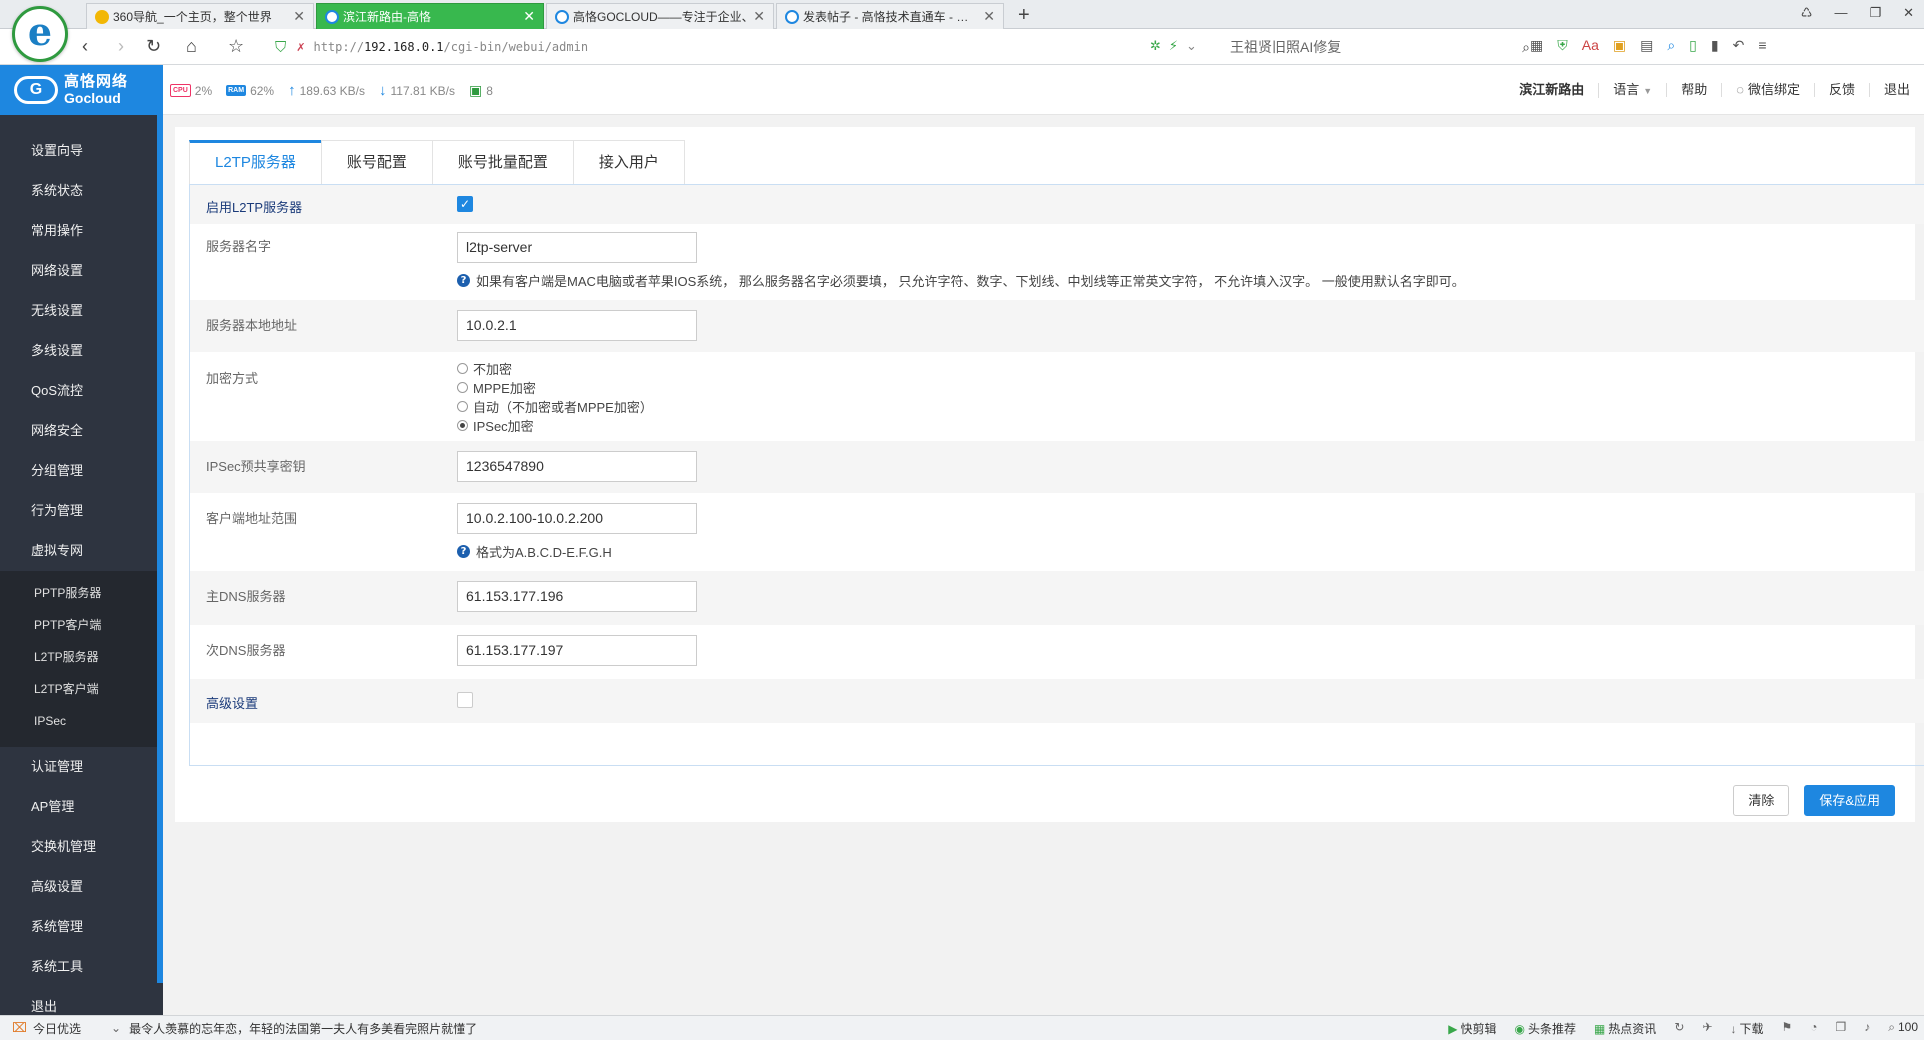 The height and width of the screenshot is (1040, 1924). I want to click on sidebar-item-groups: 分组管理, so click(81, 471).